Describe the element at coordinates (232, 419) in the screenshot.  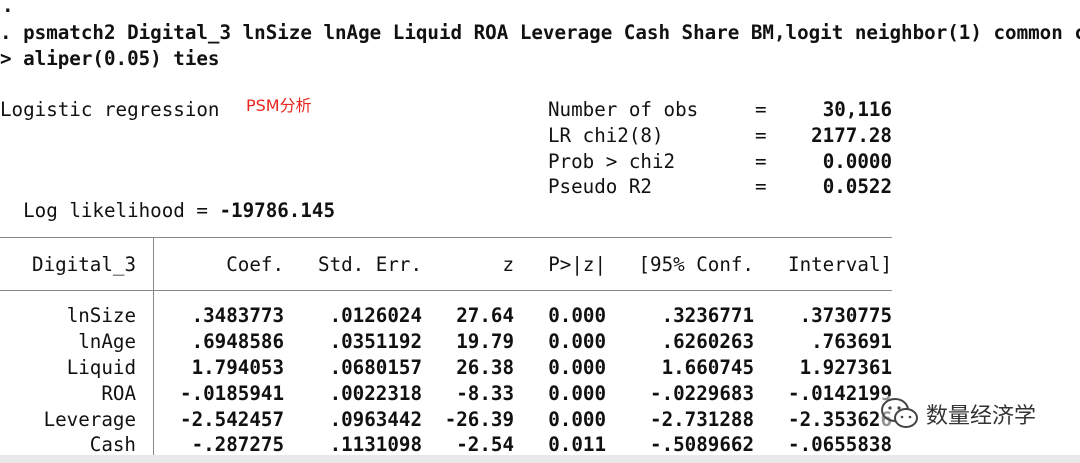
I see `table-cell: -2.542457` at that location.